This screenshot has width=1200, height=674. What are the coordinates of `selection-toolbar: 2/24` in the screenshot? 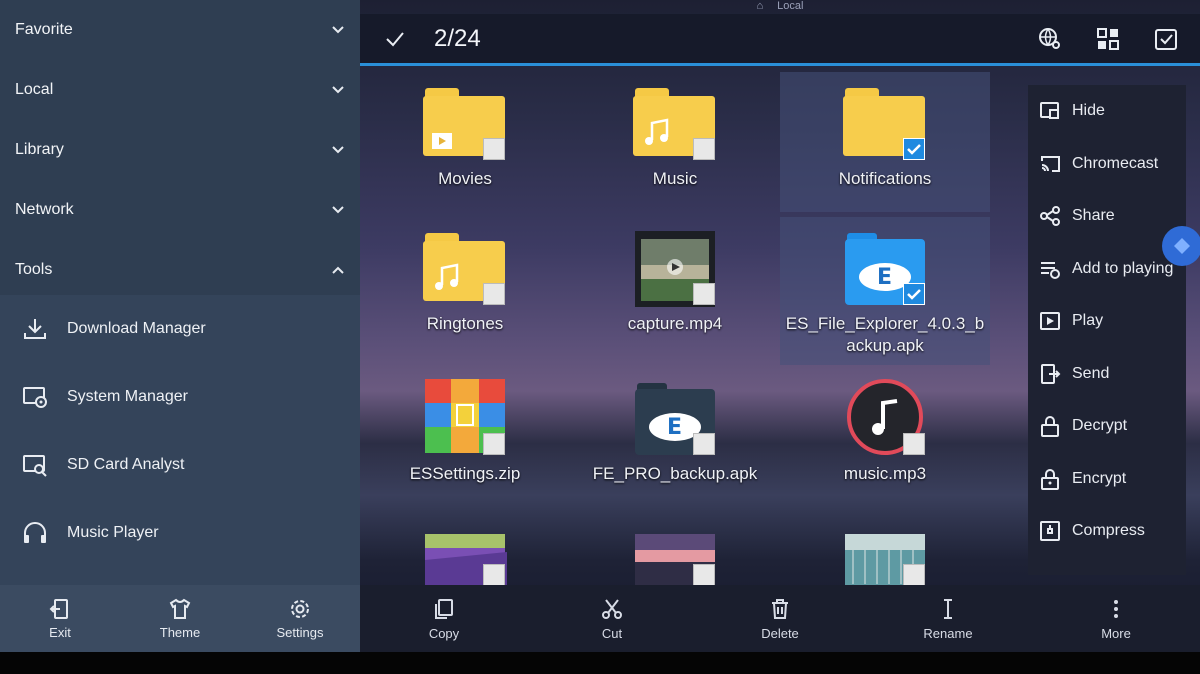 It's located at (780, 40).